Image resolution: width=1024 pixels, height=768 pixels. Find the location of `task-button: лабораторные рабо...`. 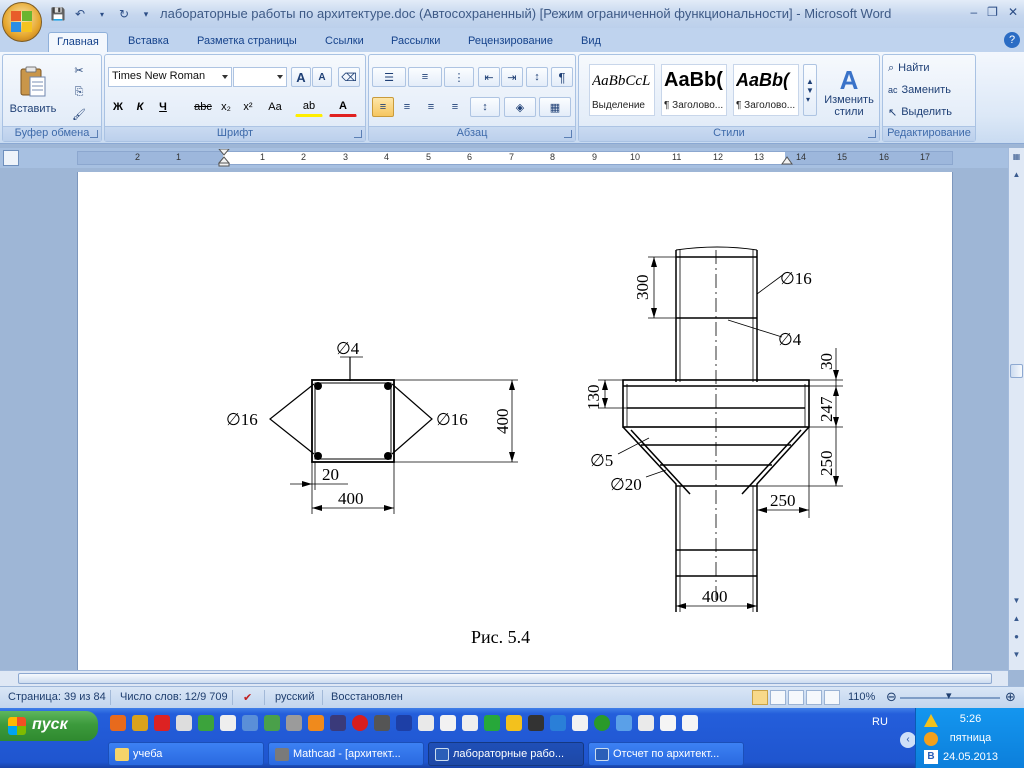

task-button: лабораторные рабо... is located at coordinates (506, 754).